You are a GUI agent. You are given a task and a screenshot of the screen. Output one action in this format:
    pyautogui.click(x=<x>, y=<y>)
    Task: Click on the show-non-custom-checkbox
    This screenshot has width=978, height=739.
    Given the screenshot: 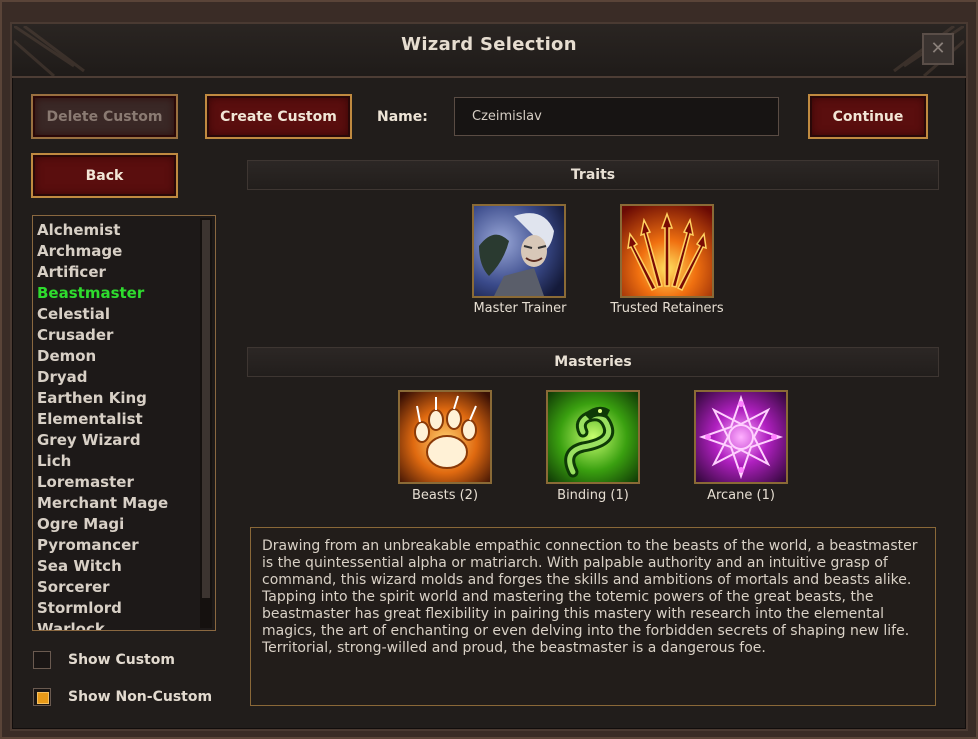 What is the action you would take?
    pyautogui.click(x=42, y=697)
    